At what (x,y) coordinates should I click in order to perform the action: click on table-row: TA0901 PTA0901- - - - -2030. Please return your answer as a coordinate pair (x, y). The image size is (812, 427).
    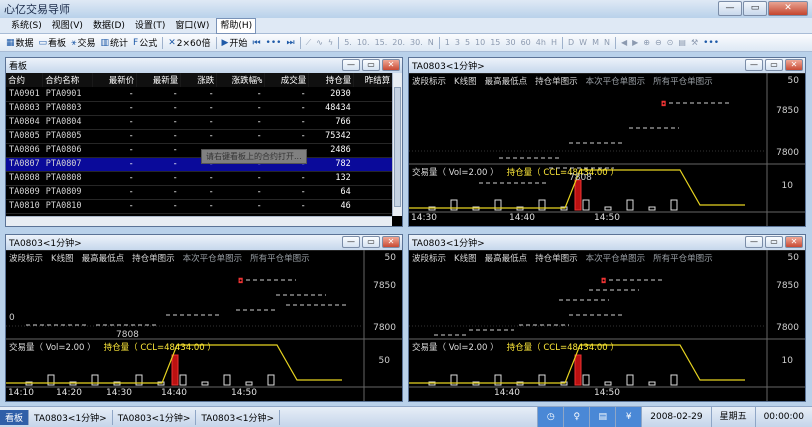
    Looking at the image, I should click on (199, 94).